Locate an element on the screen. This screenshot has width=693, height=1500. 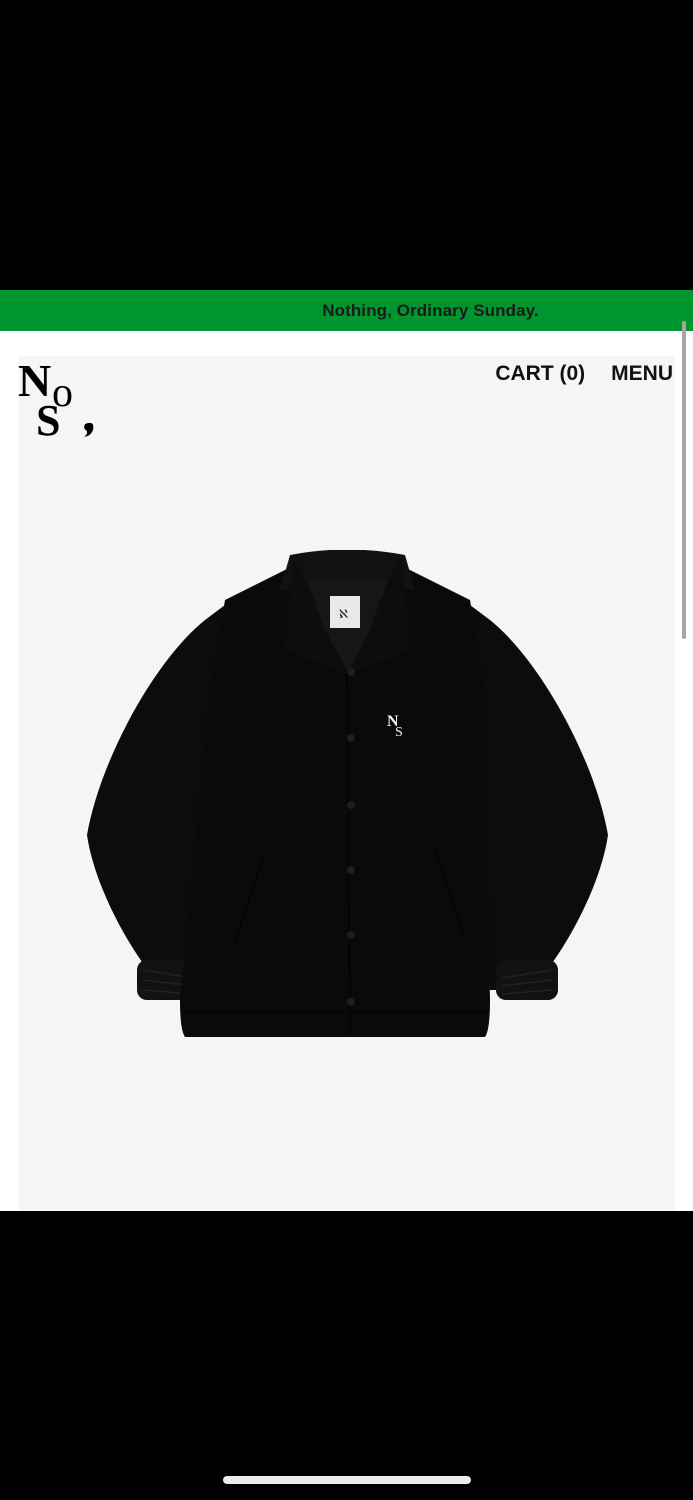
header-nav: CART (0) MENU is located at coordinates (584, 374).